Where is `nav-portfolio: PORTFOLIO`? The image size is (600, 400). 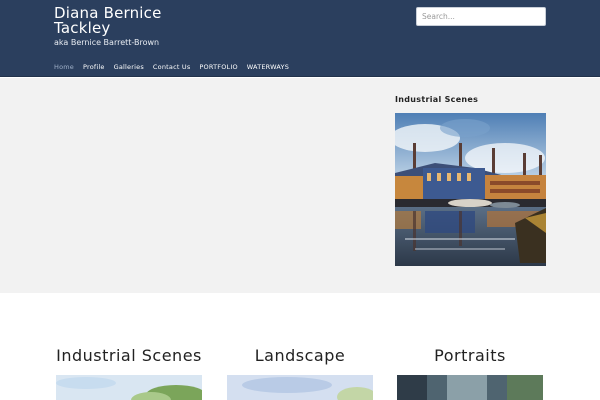
nav-portfolio: PORTFOLIO is located at coordinates (218, 67).